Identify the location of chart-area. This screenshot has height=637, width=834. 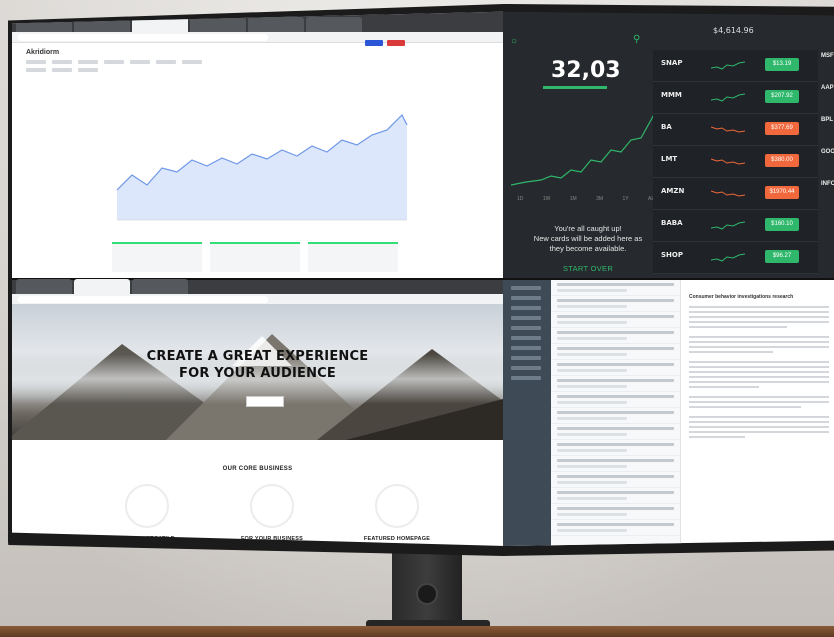
(262, 167).